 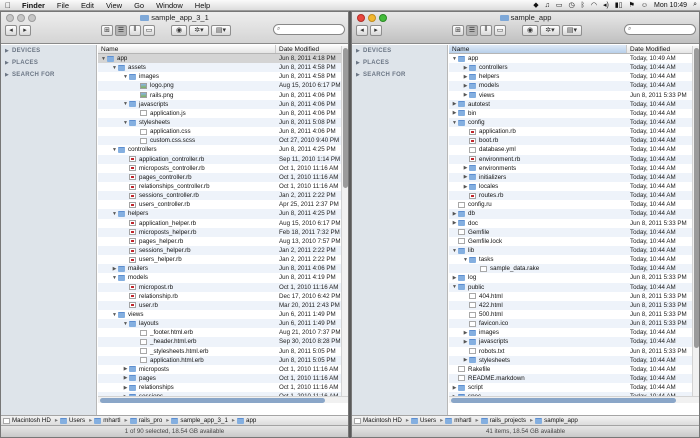 What do you see at coordinates (574, 58) in the screenshot?
I see `table-row: ▼ app Today, 10:49 AM` at bounding box center [574, 58].